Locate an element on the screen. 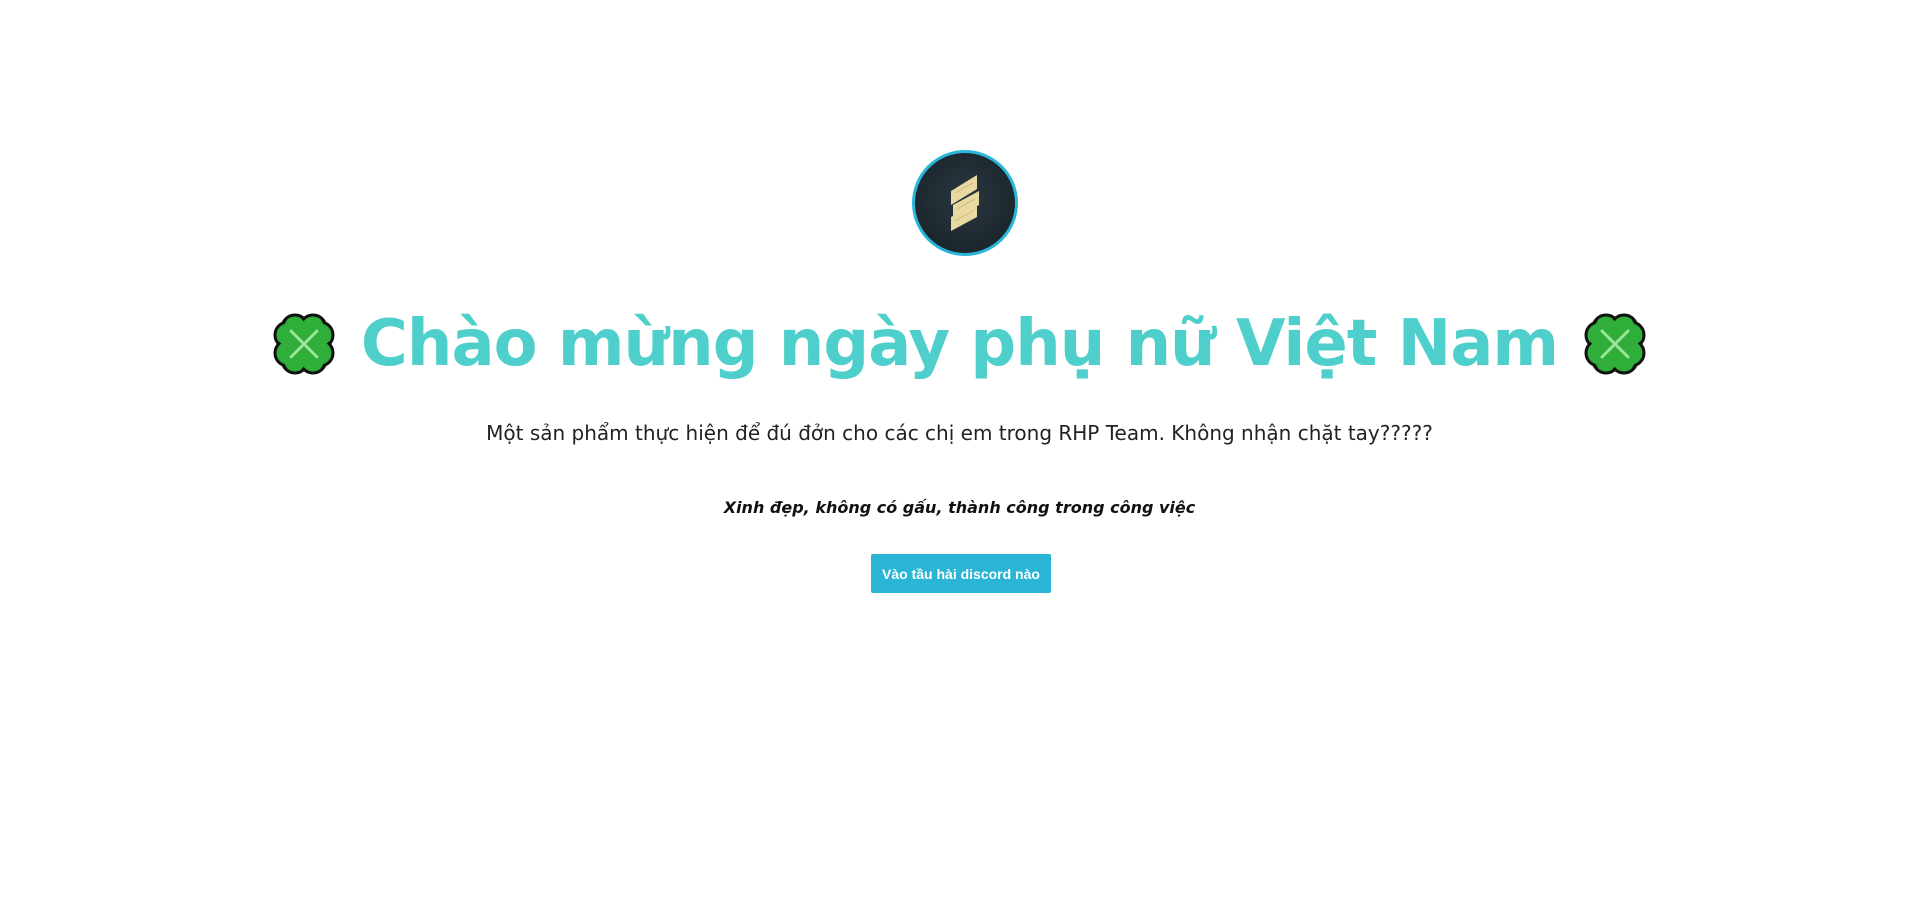  join-discord-button: Vào tầu hài discord nào is located at coordinates (961, 573).